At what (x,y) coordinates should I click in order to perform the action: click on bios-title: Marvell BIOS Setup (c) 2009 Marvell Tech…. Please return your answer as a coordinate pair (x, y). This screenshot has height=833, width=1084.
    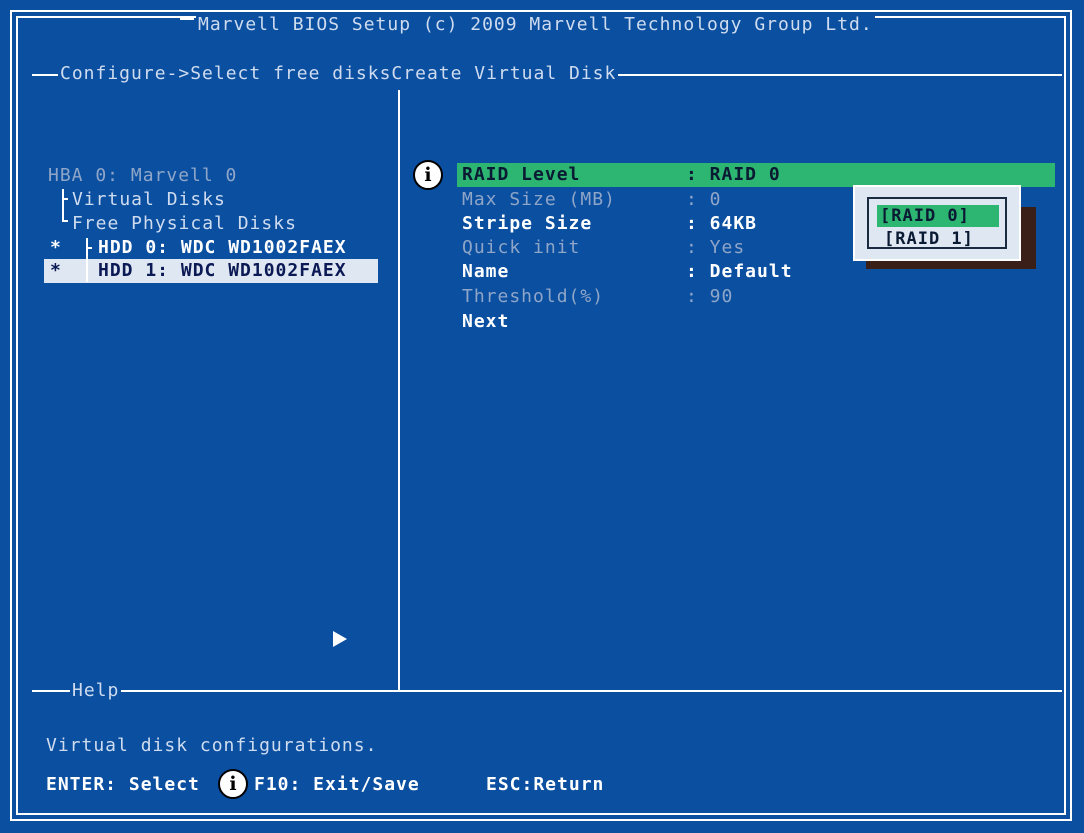
    Looking at the image, I should click on (535, 25).